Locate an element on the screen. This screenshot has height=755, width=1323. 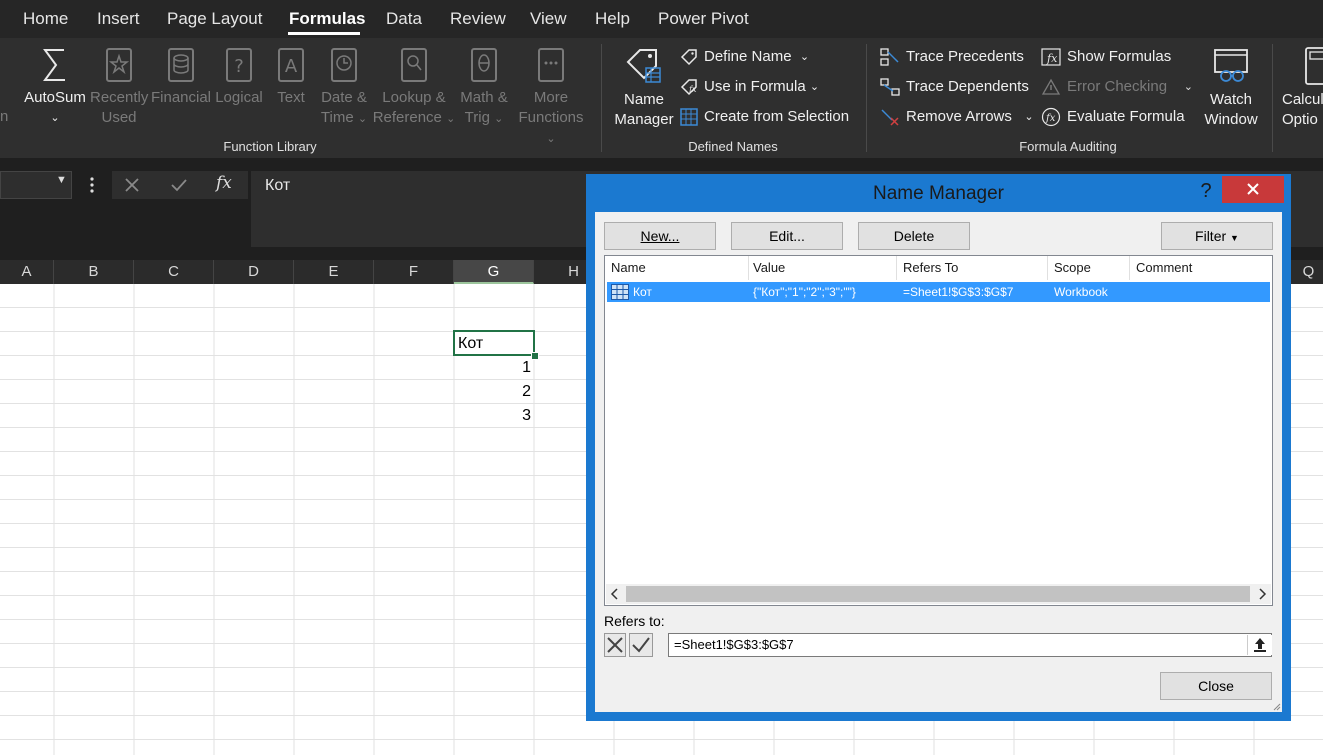
tab-home: Home is located at coordinates (45, 19).